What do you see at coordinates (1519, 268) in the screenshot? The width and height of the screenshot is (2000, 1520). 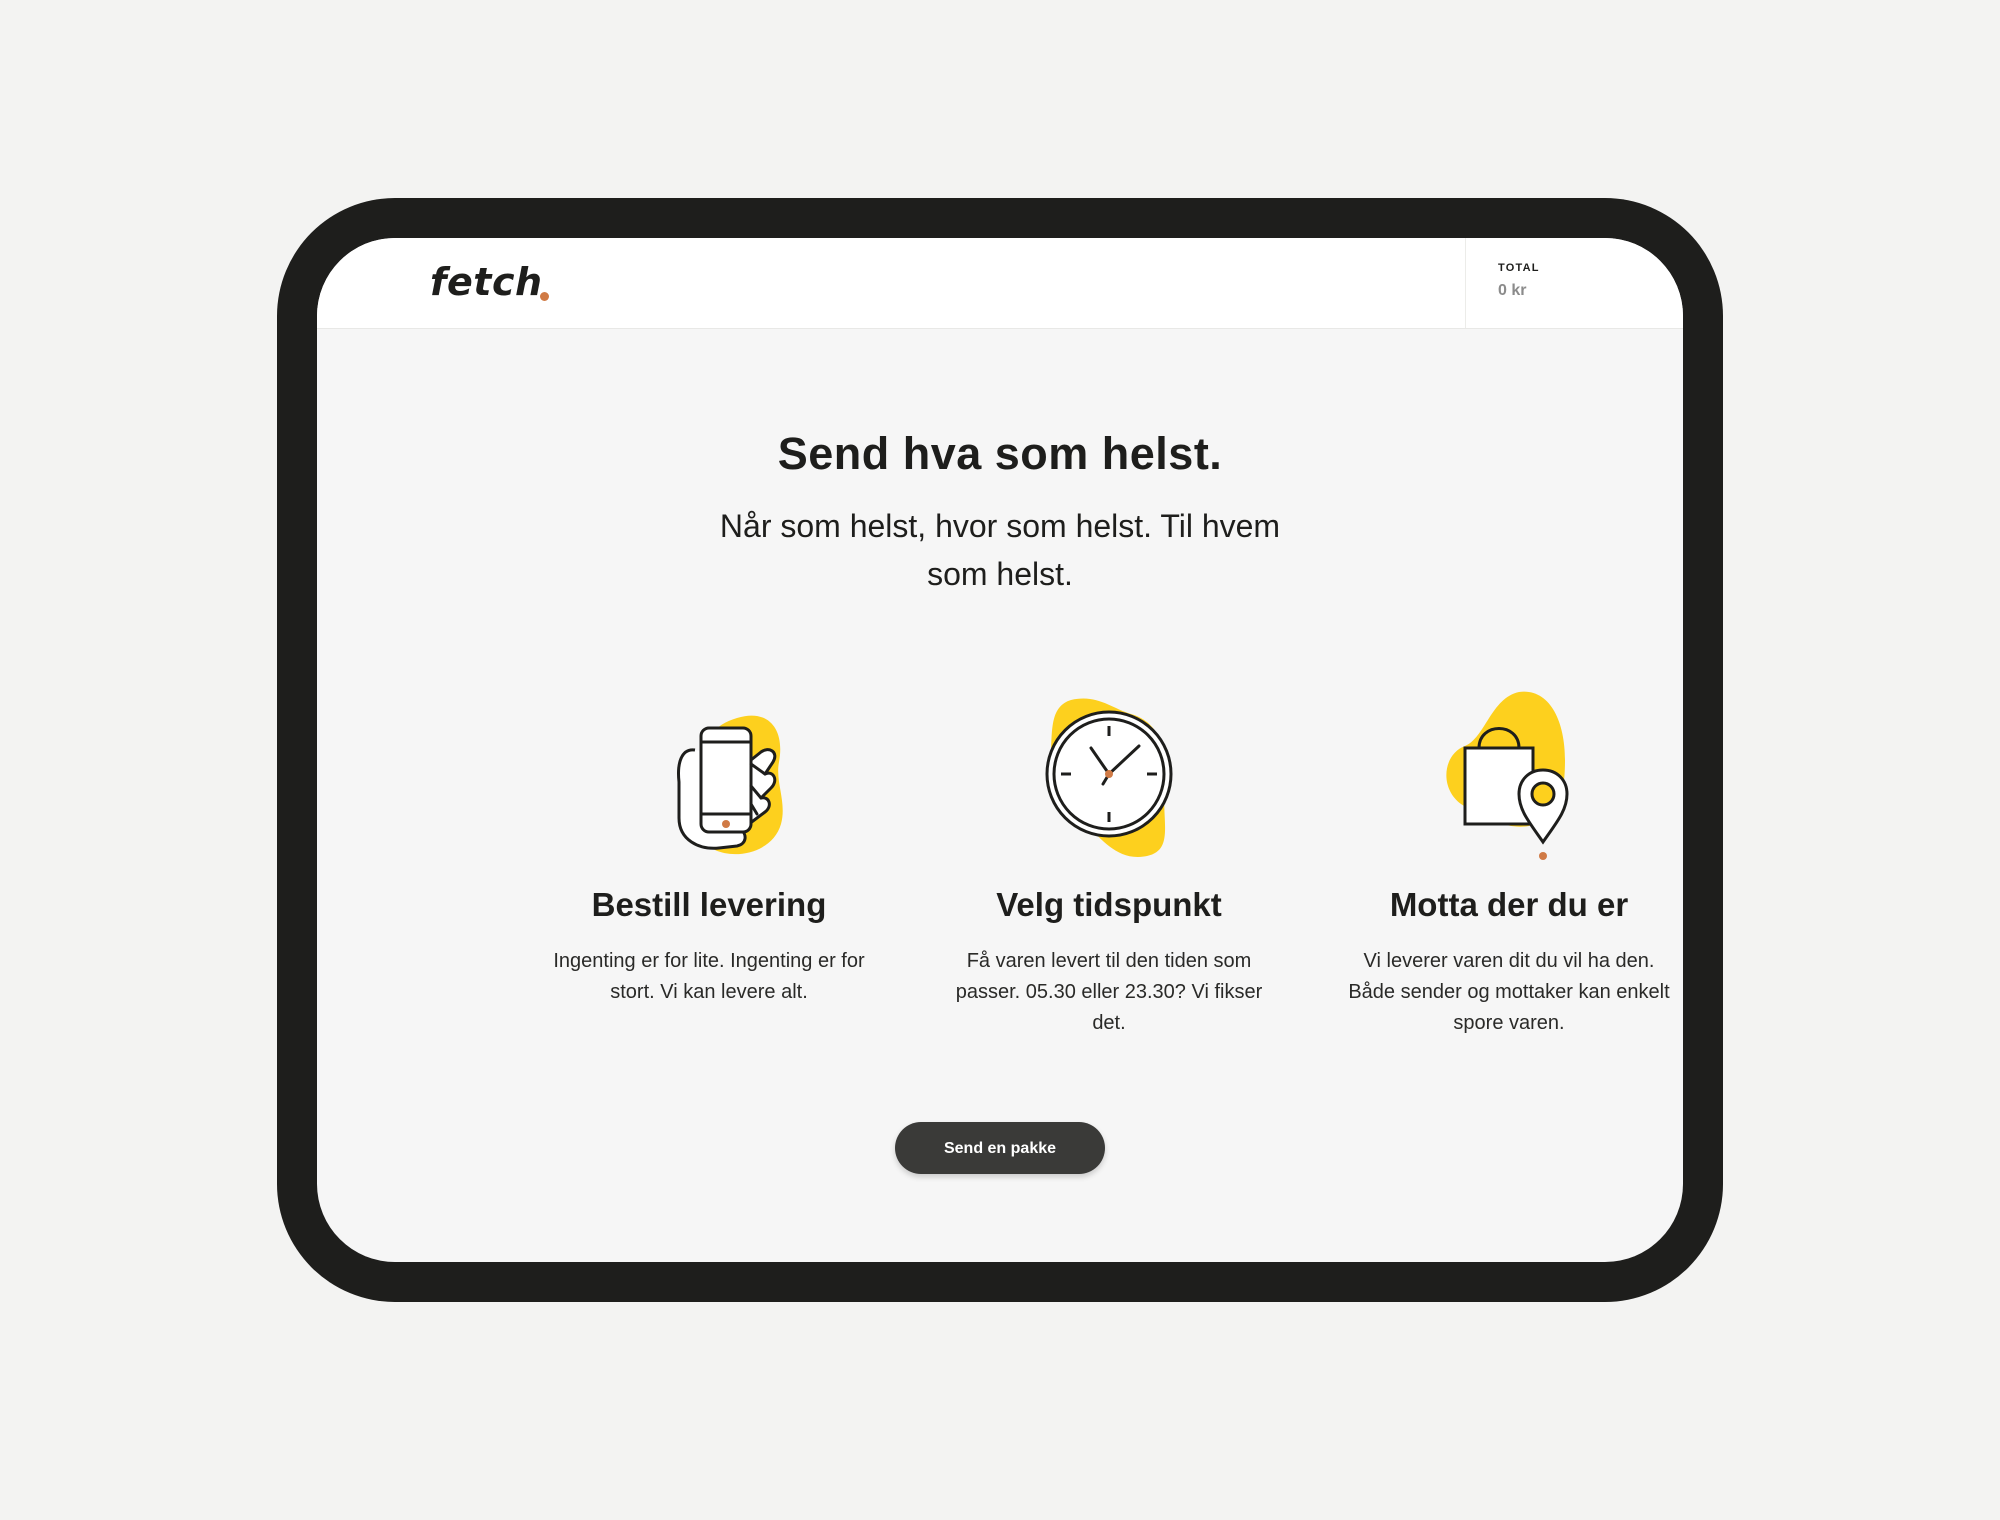 I see `total-label: TOTAL` at bounding box center [1519, 268].